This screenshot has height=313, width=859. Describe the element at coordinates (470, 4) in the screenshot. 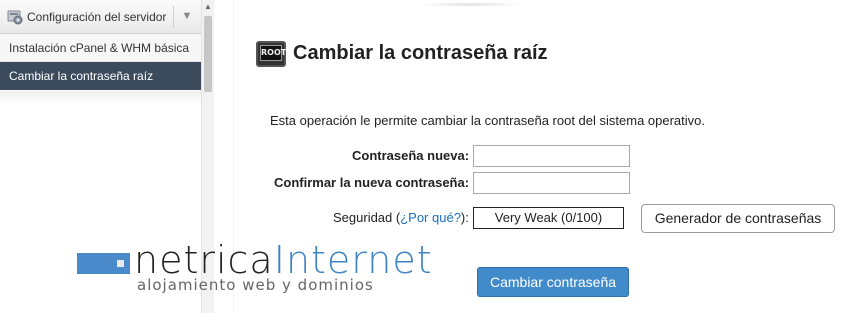

I see `top-loading-bar` at that location.